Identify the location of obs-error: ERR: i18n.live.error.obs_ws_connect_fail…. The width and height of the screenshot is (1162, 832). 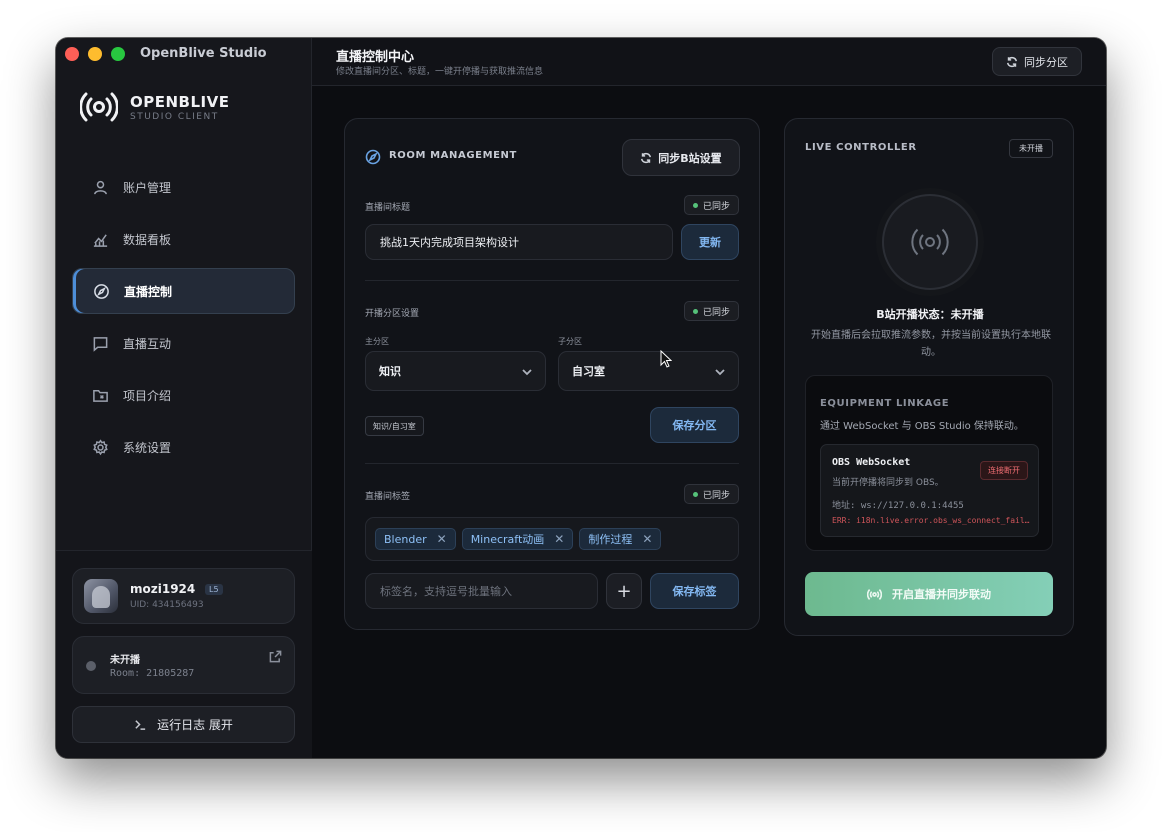
(932, 520).